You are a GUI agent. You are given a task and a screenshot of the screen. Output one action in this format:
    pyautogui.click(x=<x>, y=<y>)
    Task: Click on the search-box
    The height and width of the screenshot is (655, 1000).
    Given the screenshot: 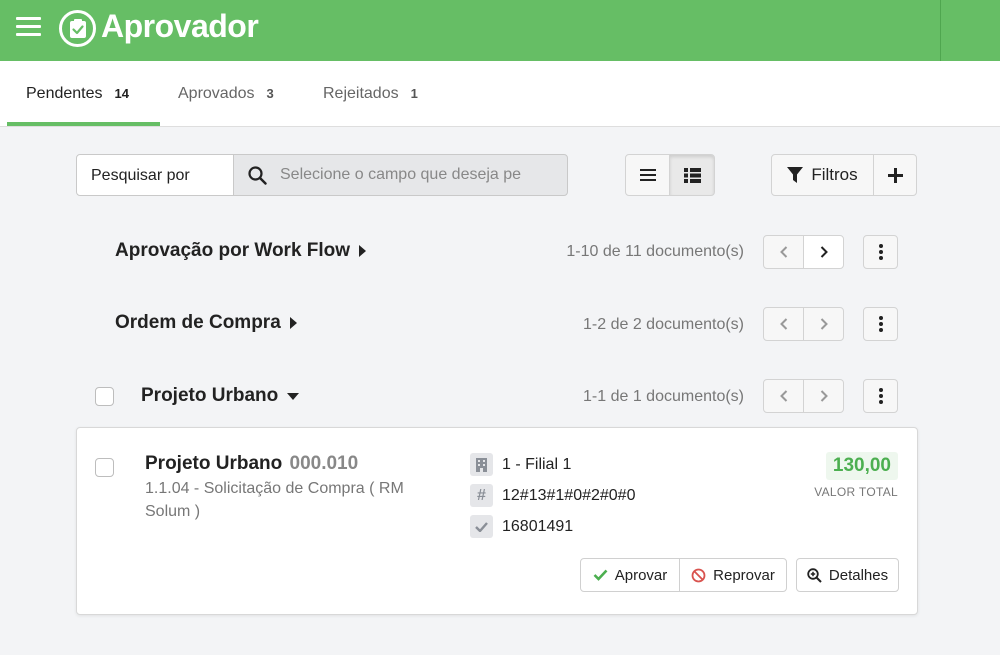 What is the action you would take?
    pyautogui.click(x=400, y=175)
    